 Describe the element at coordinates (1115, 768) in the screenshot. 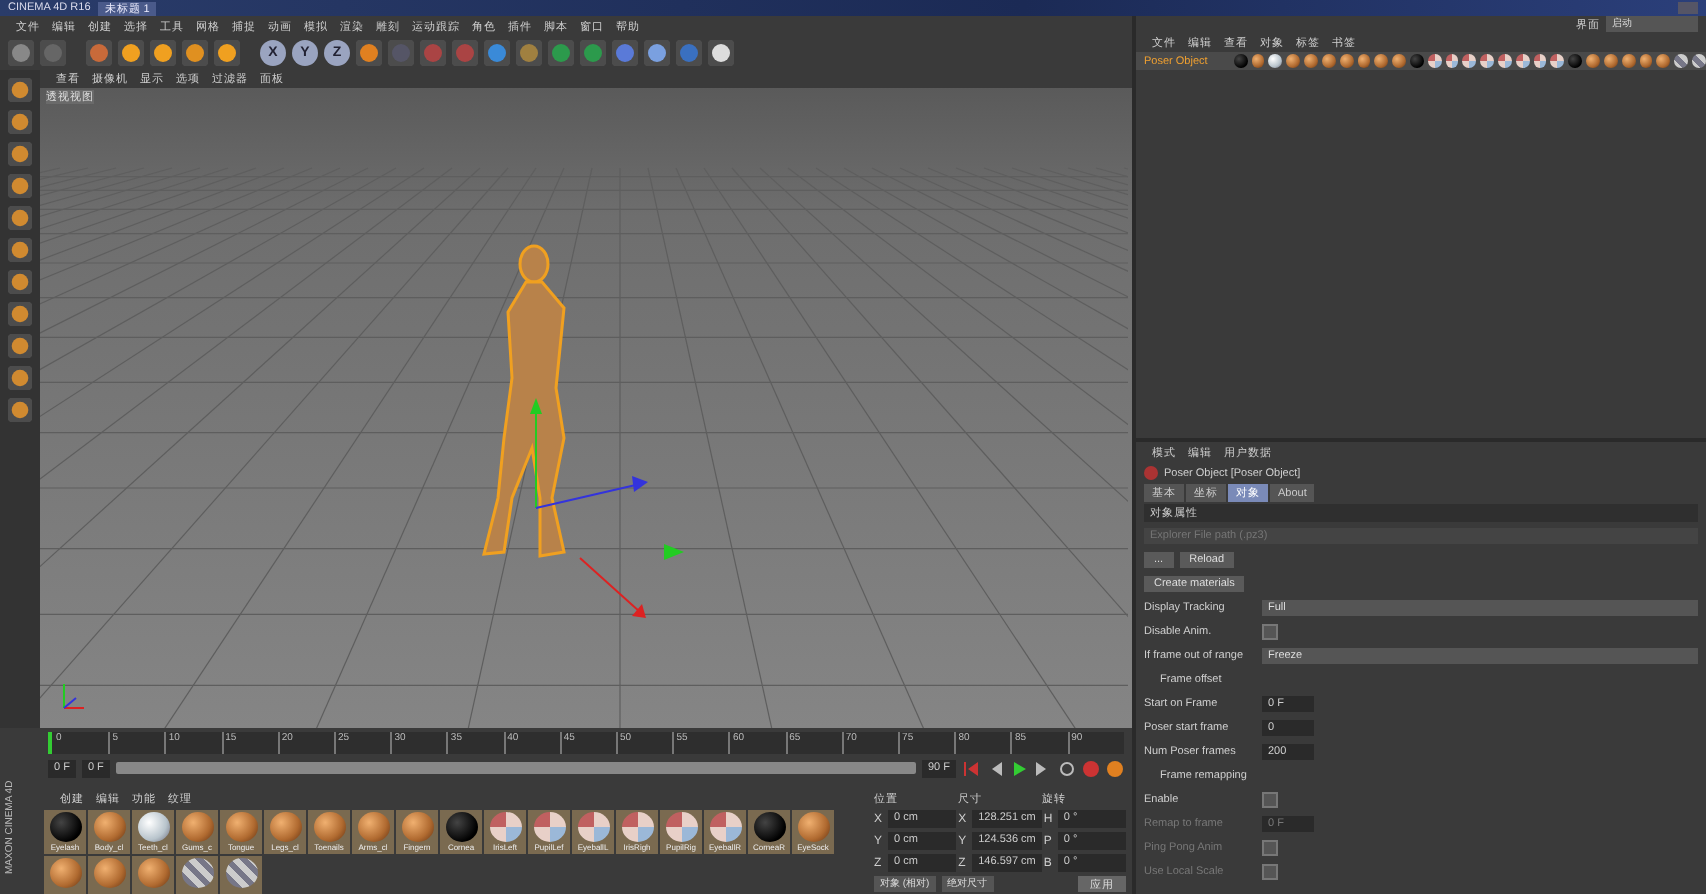

I see `keyframe-icon` at that location.